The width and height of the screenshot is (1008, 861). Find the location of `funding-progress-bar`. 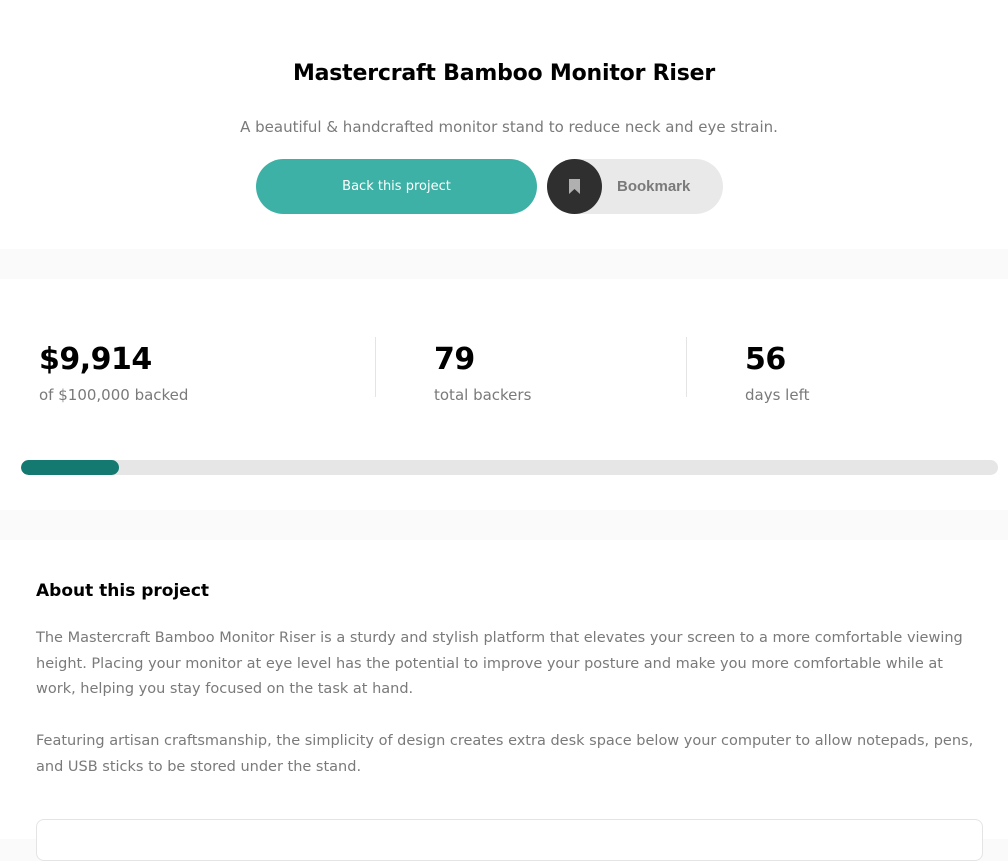

funding-progress-bar is located at coordinates (509, 467).